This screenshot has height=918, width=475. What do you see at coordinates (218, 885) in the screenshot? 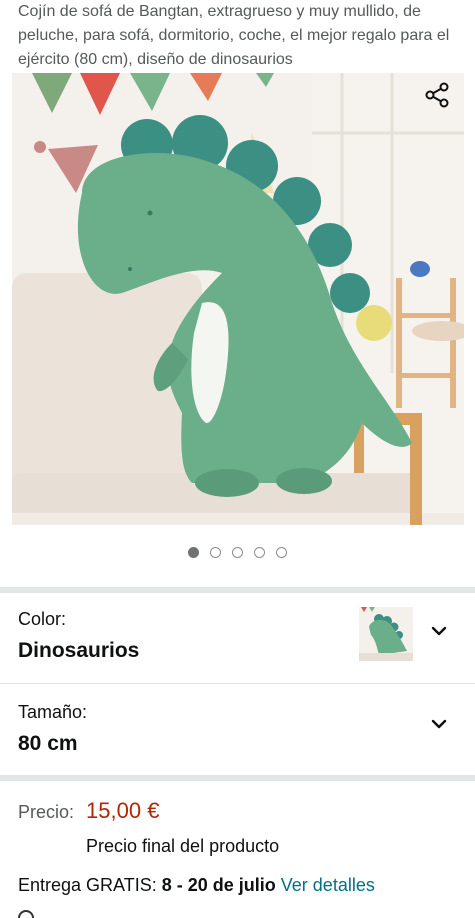
I see `delivery-dates: 8 - 20 de julio` at bounding box center [218, 885].